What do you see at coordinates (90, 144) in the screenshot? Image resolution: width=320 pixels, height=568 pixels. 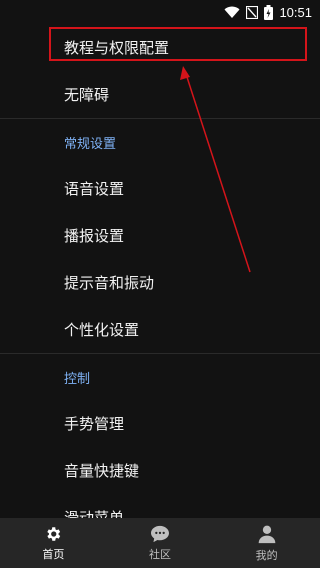 I see `section-header-label: 常规设置` at bounding box center [90, 144].